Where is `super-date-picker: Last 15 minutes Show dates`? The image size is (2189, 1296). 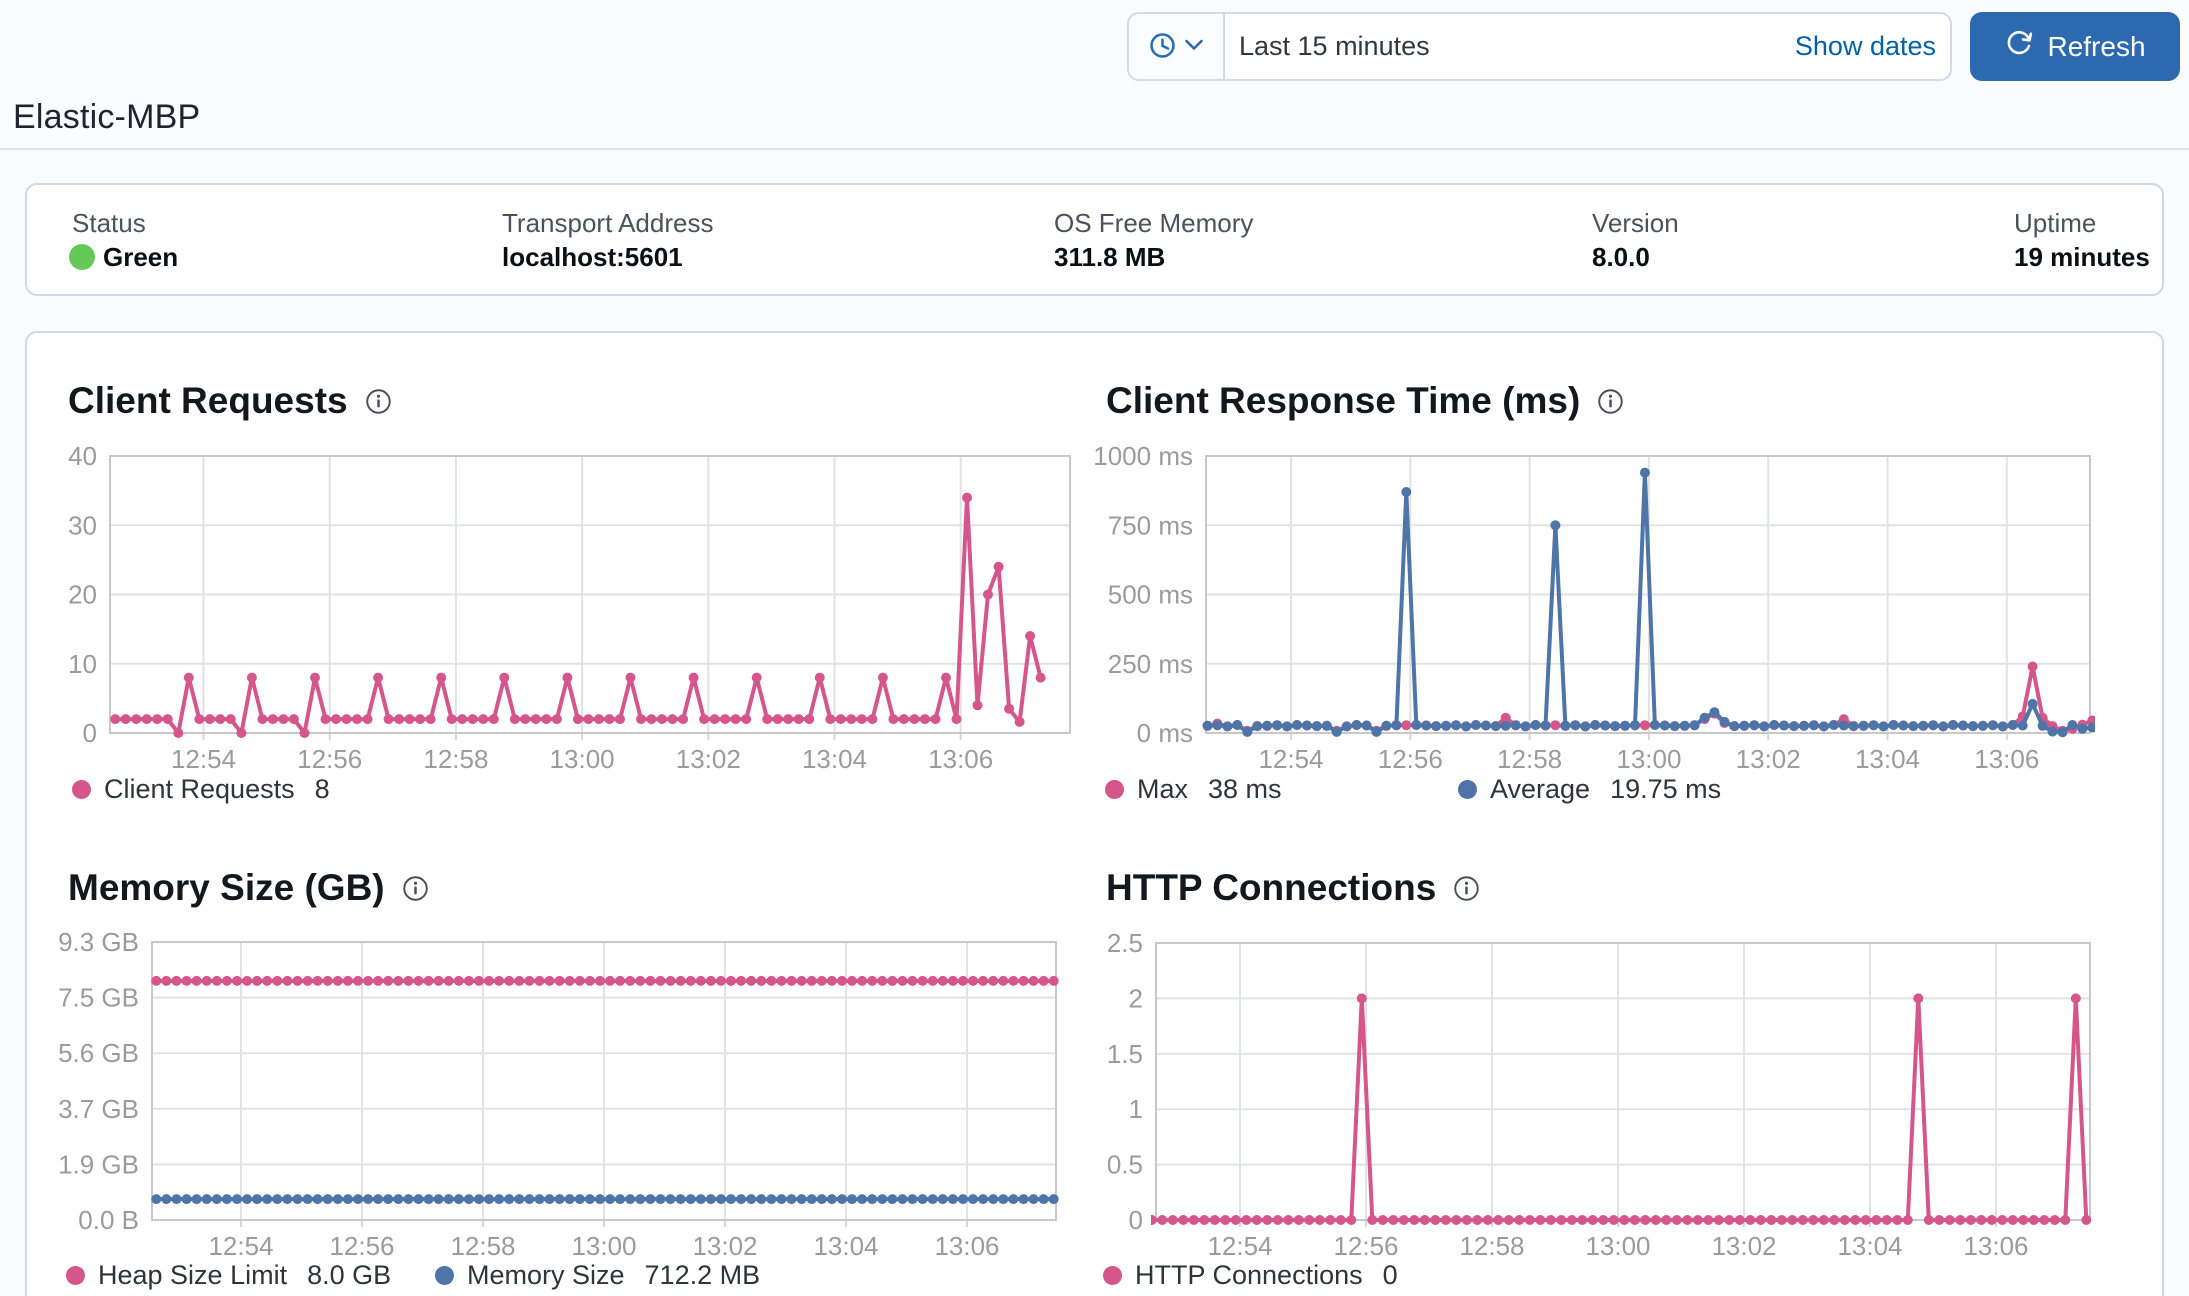
super-date-picker: Last 15 minutes Show dates is located at coordinates (1539, 46).